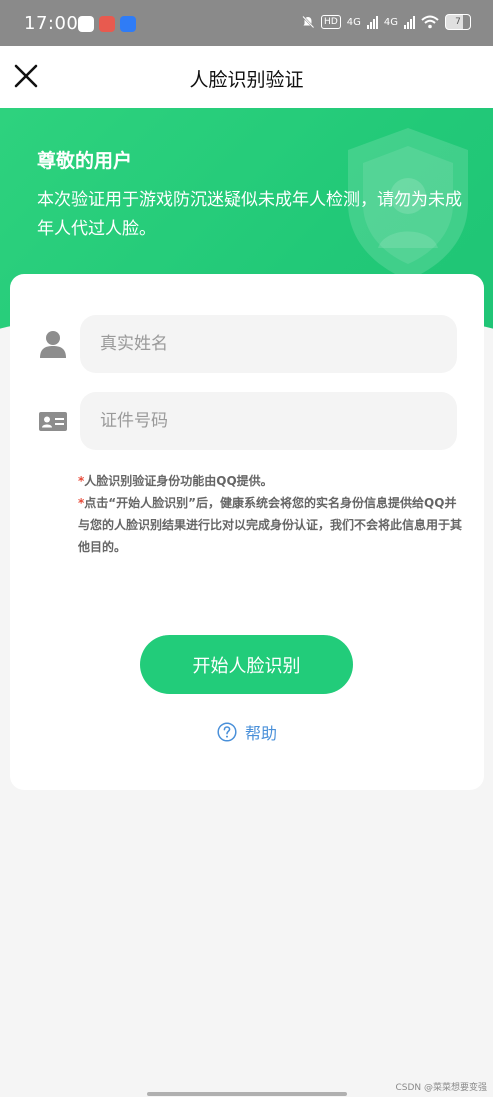 This screenshot has width=493, height=1097. Describe the element at coordinates (331, 22) in the screenshot. I see `hd-badge: HD` at that location.